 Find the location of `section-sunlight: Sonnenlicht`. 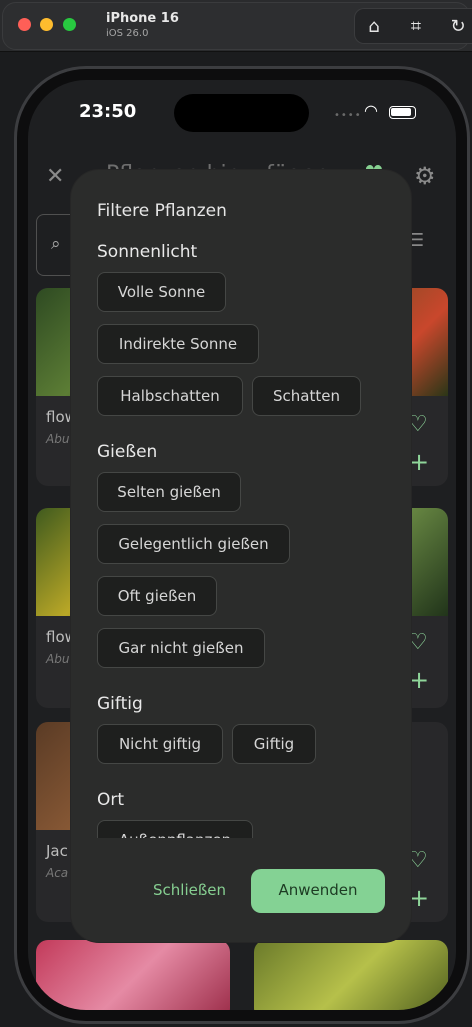

section-sunlight: Sonnenlicht is located at coordinates (147, 252).